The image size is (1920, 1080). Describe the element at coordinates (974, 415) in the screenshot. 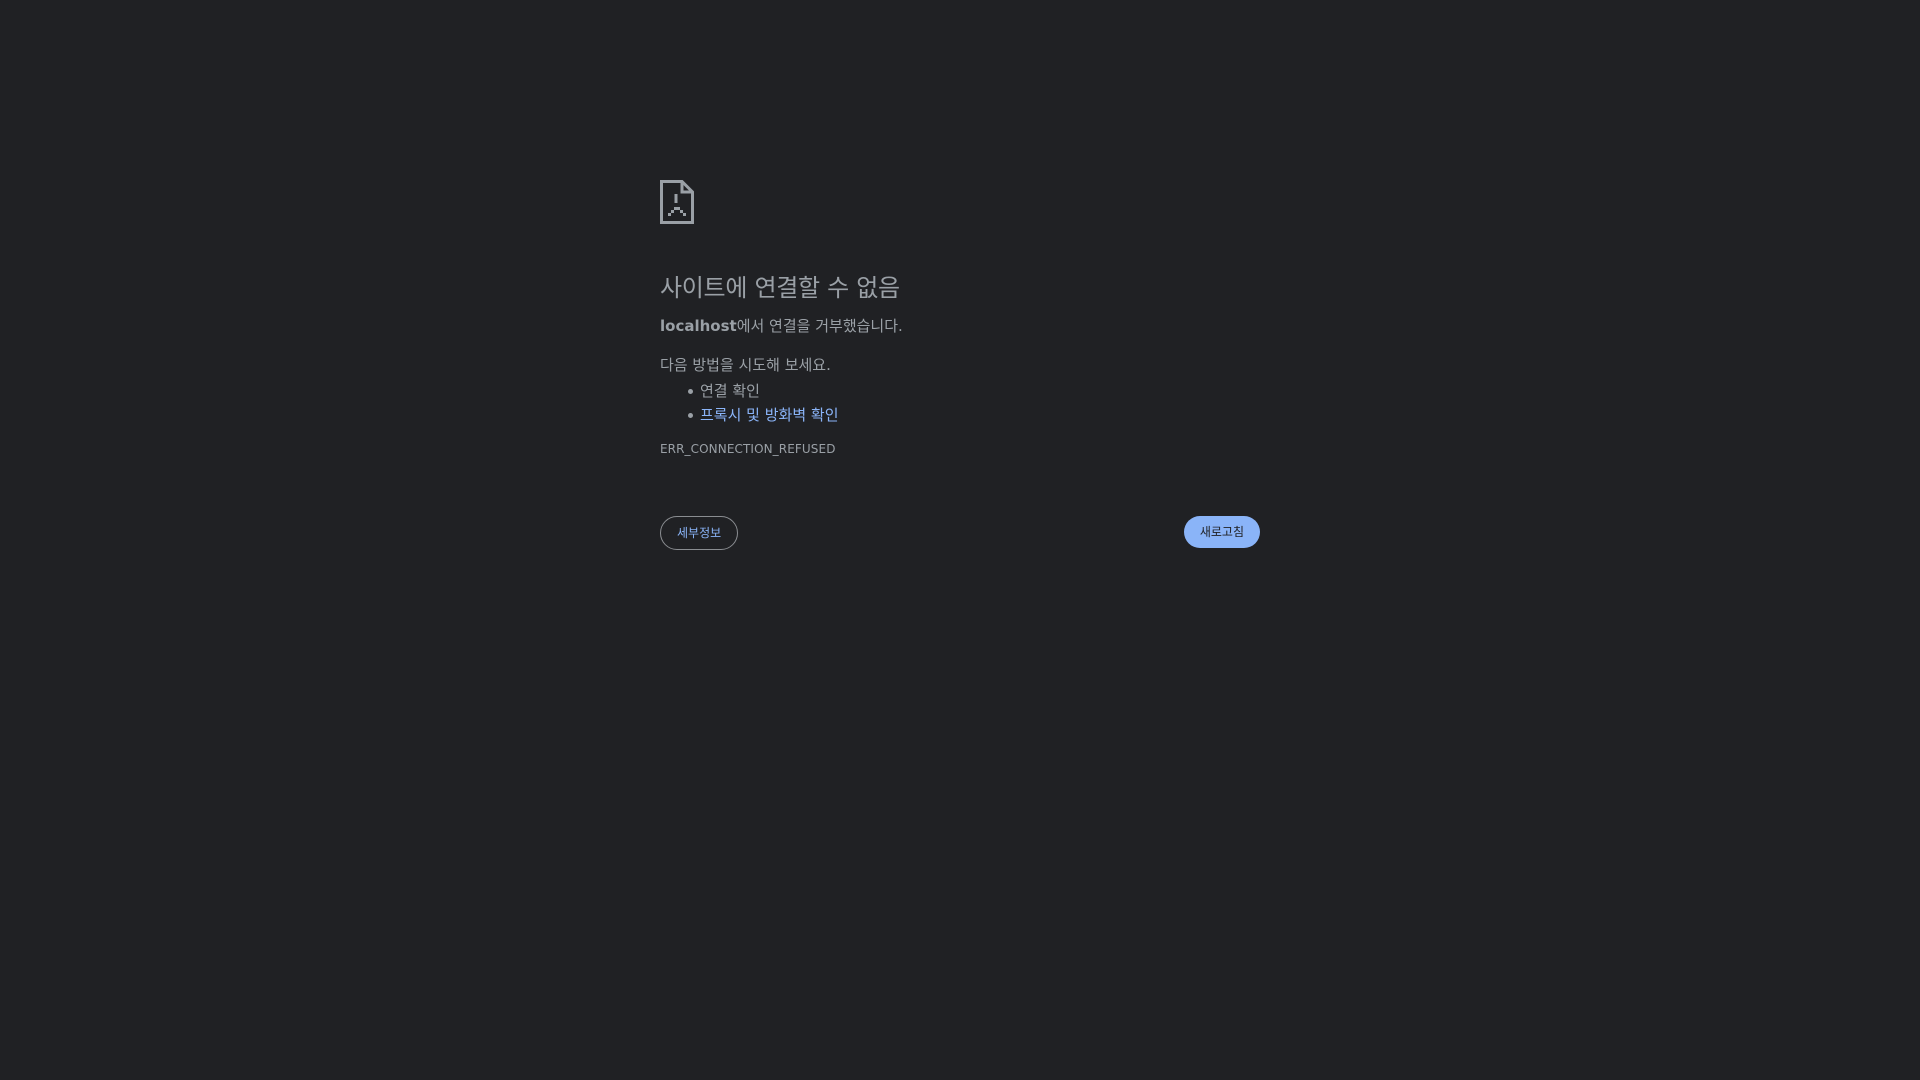

I see `suggestion-check-proxy-firewall: 프록시 및 방화벽 확인` at that location.